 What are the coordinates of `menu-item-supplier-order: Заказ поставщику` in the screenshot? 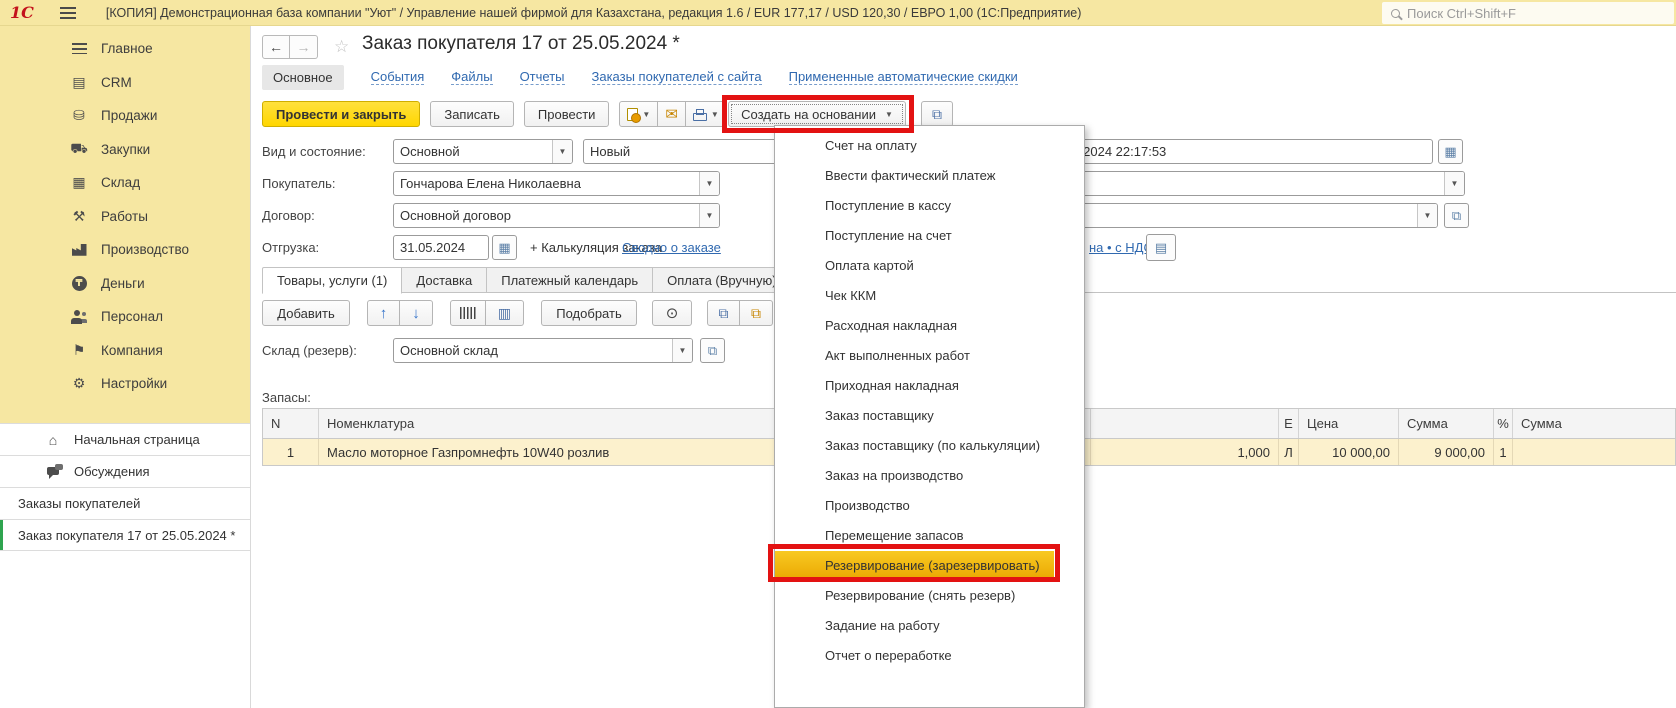 It's located at (929, 416).